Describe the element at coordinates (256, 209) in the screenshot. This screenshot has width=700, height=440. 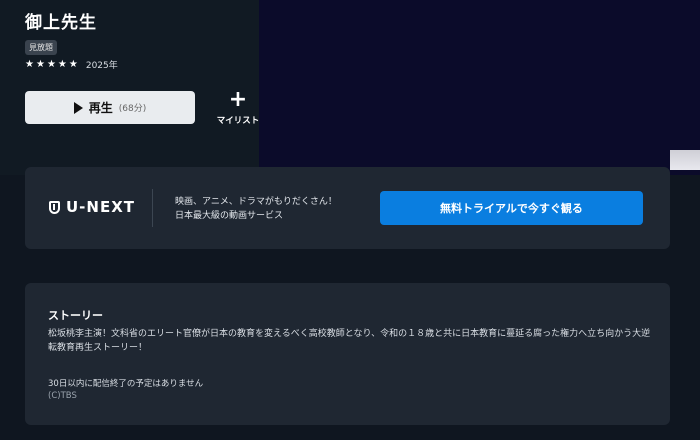
I see `promo-text: 映画、アニメ、ドラマがもりだくさん！ 日本最大級の動画サービス` at that location.